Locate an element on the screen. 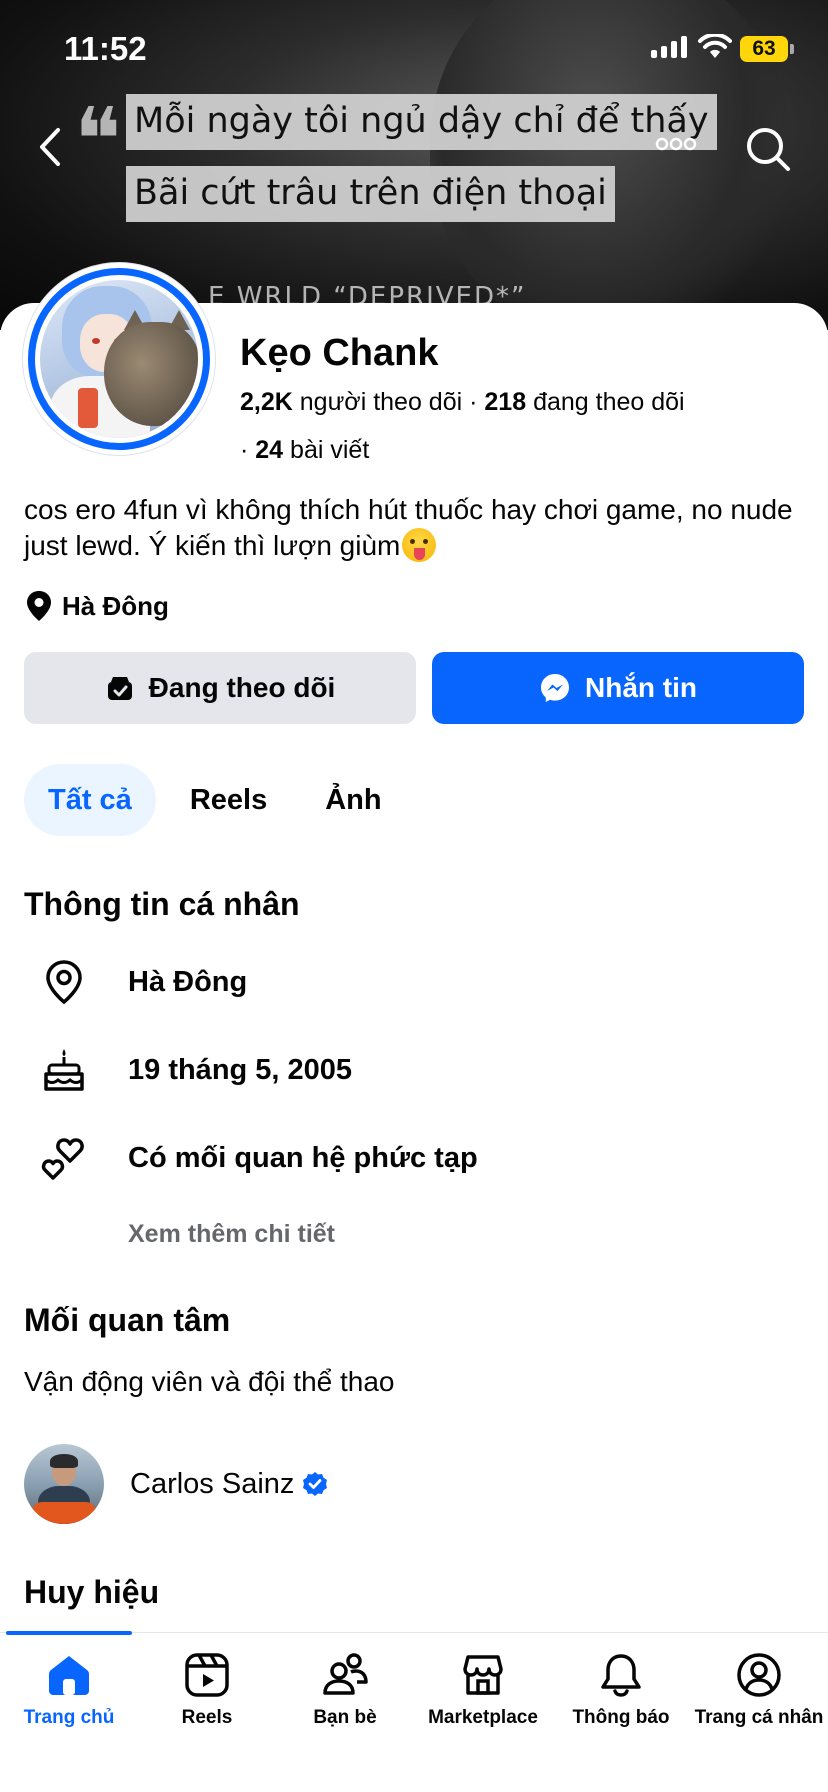  more-options-icon is located at coordinates (676, 144).